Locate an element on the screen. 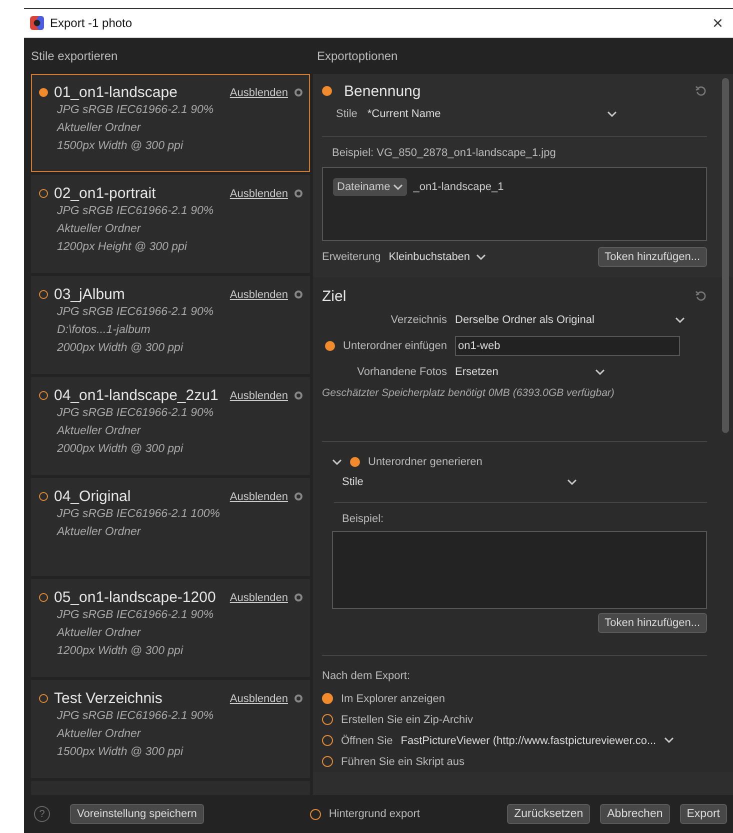 The image size is (733, 833). style-card: 05_on1-landscape-1200 Ausblenden JPG sRGB IEC61966-2.1 90% Aktueller Ordner 1200px Width @ 300 ppi is located at coordinates (170, 628).